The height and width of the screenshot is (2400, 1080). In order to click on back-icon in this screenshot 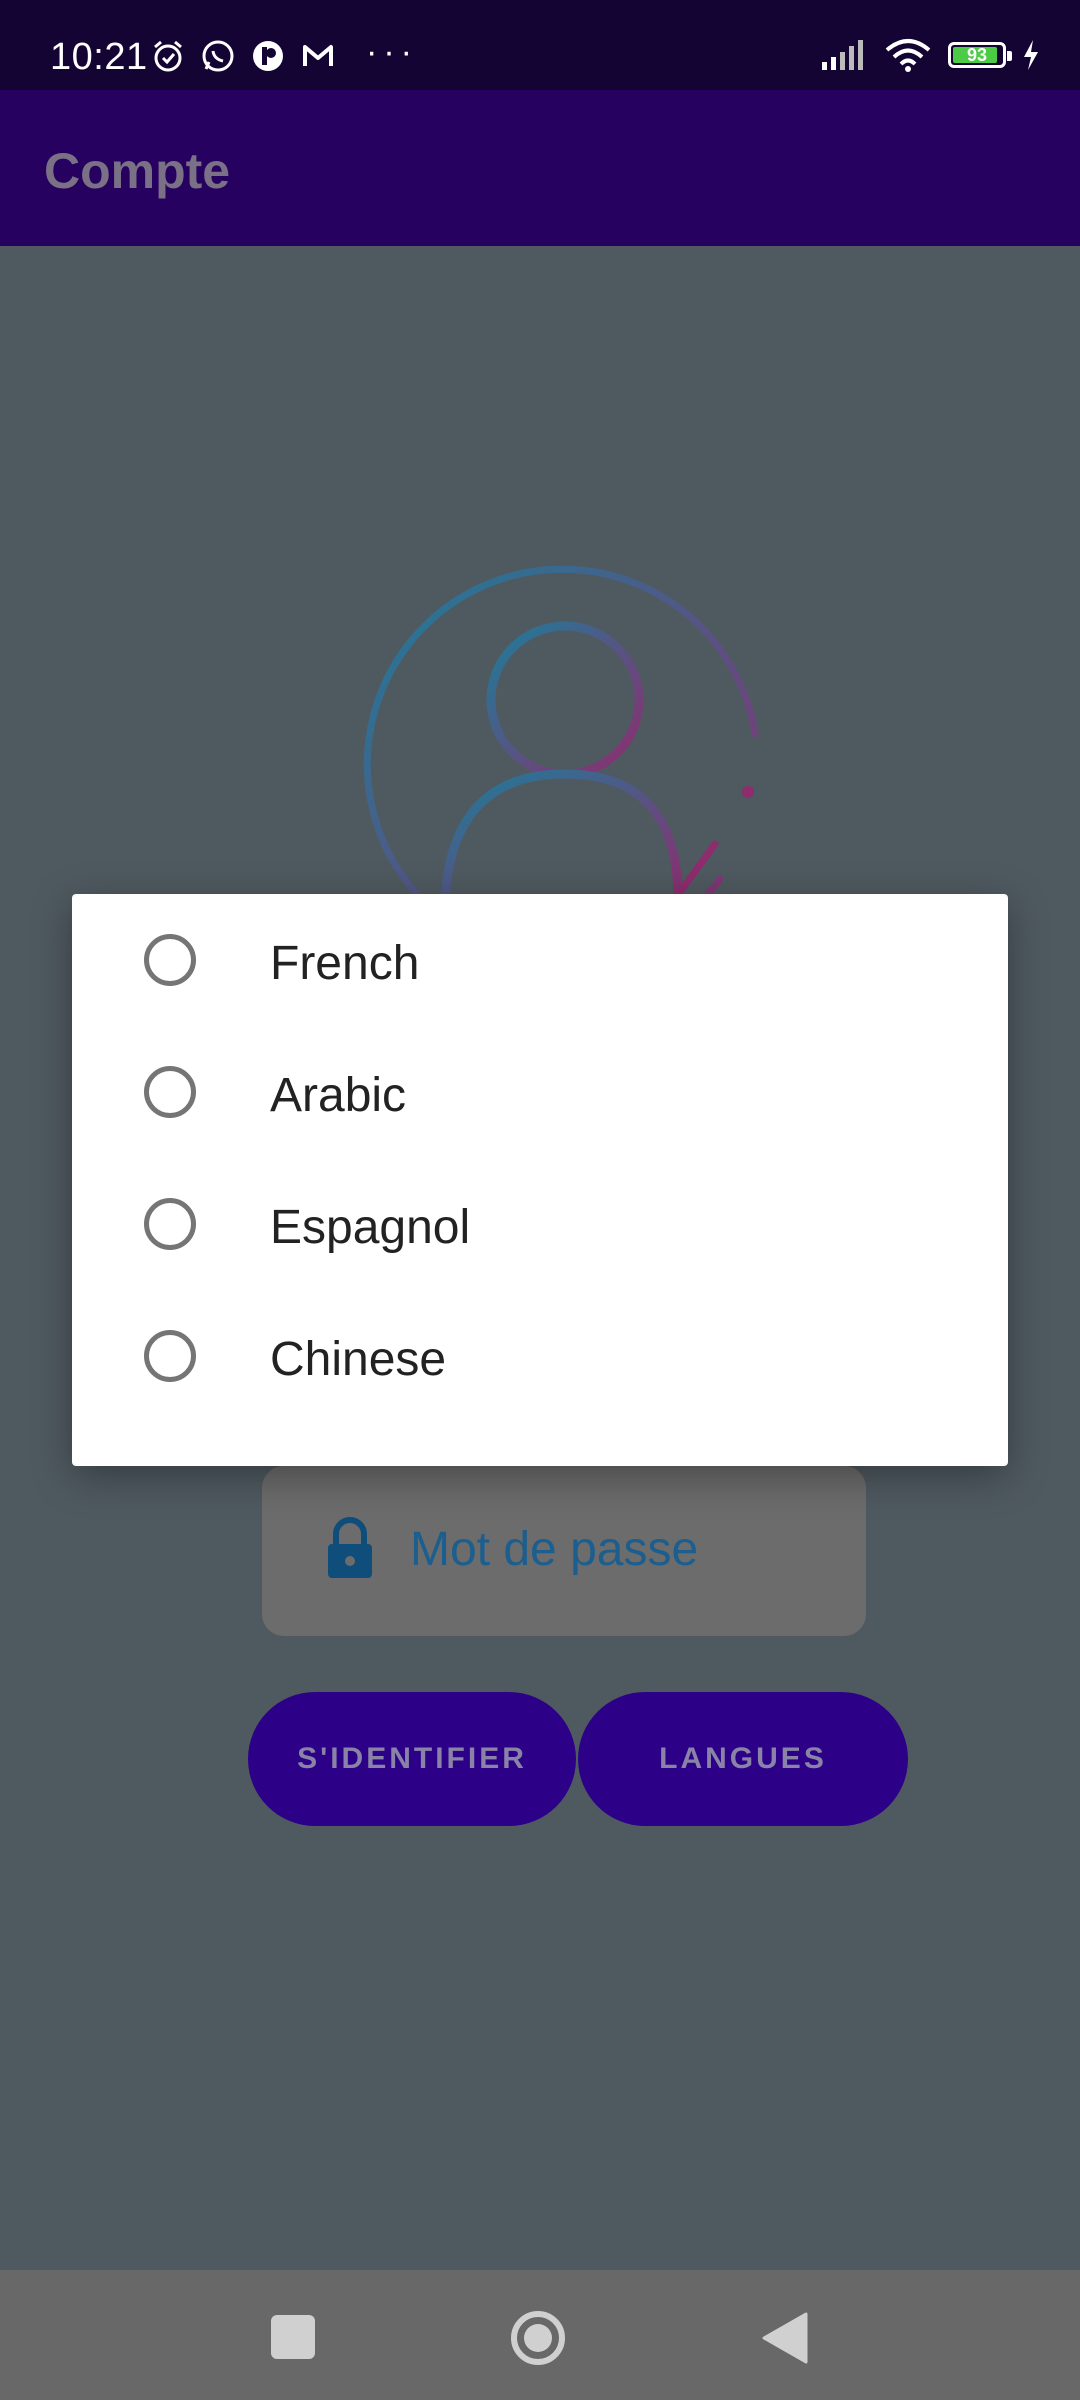, I will do `click(785, 2338)`.